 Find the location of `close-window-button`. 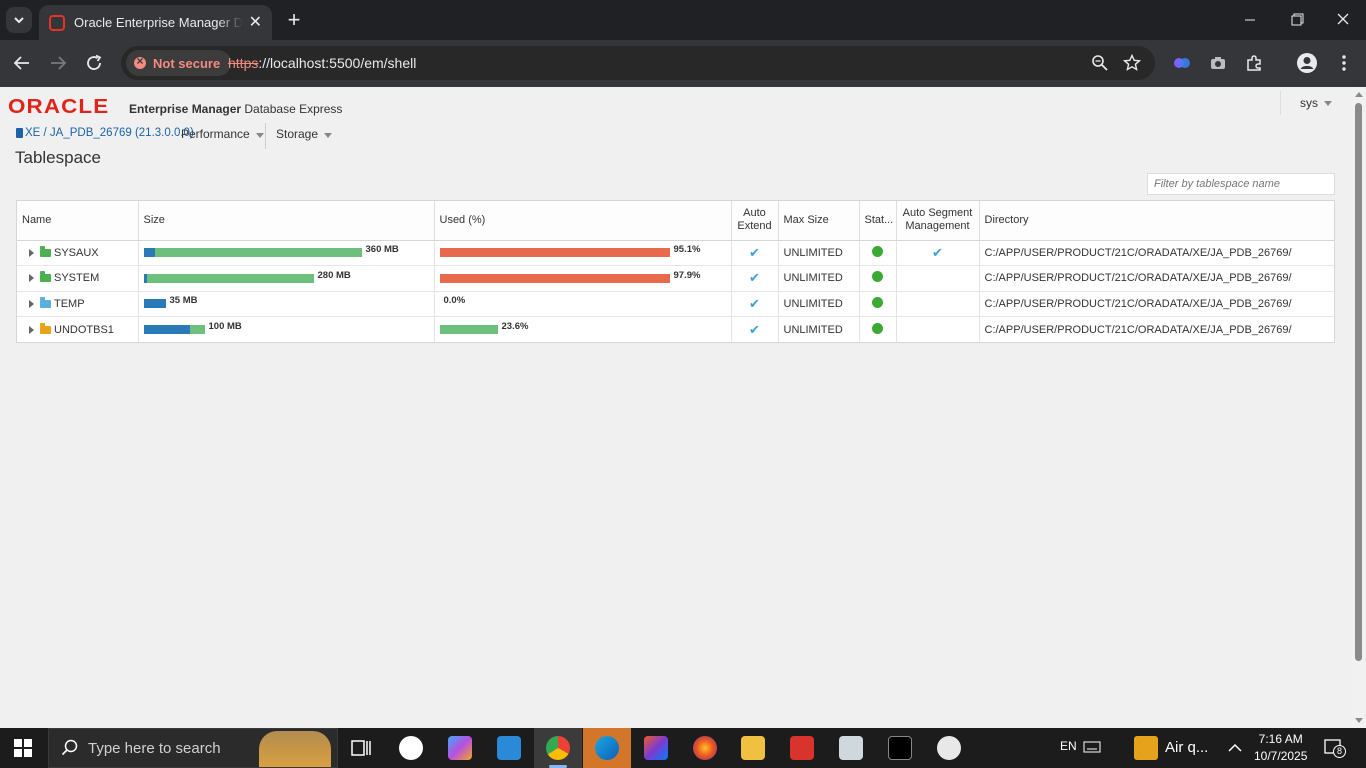

close-window-button is located at coordinates (1343, 23).